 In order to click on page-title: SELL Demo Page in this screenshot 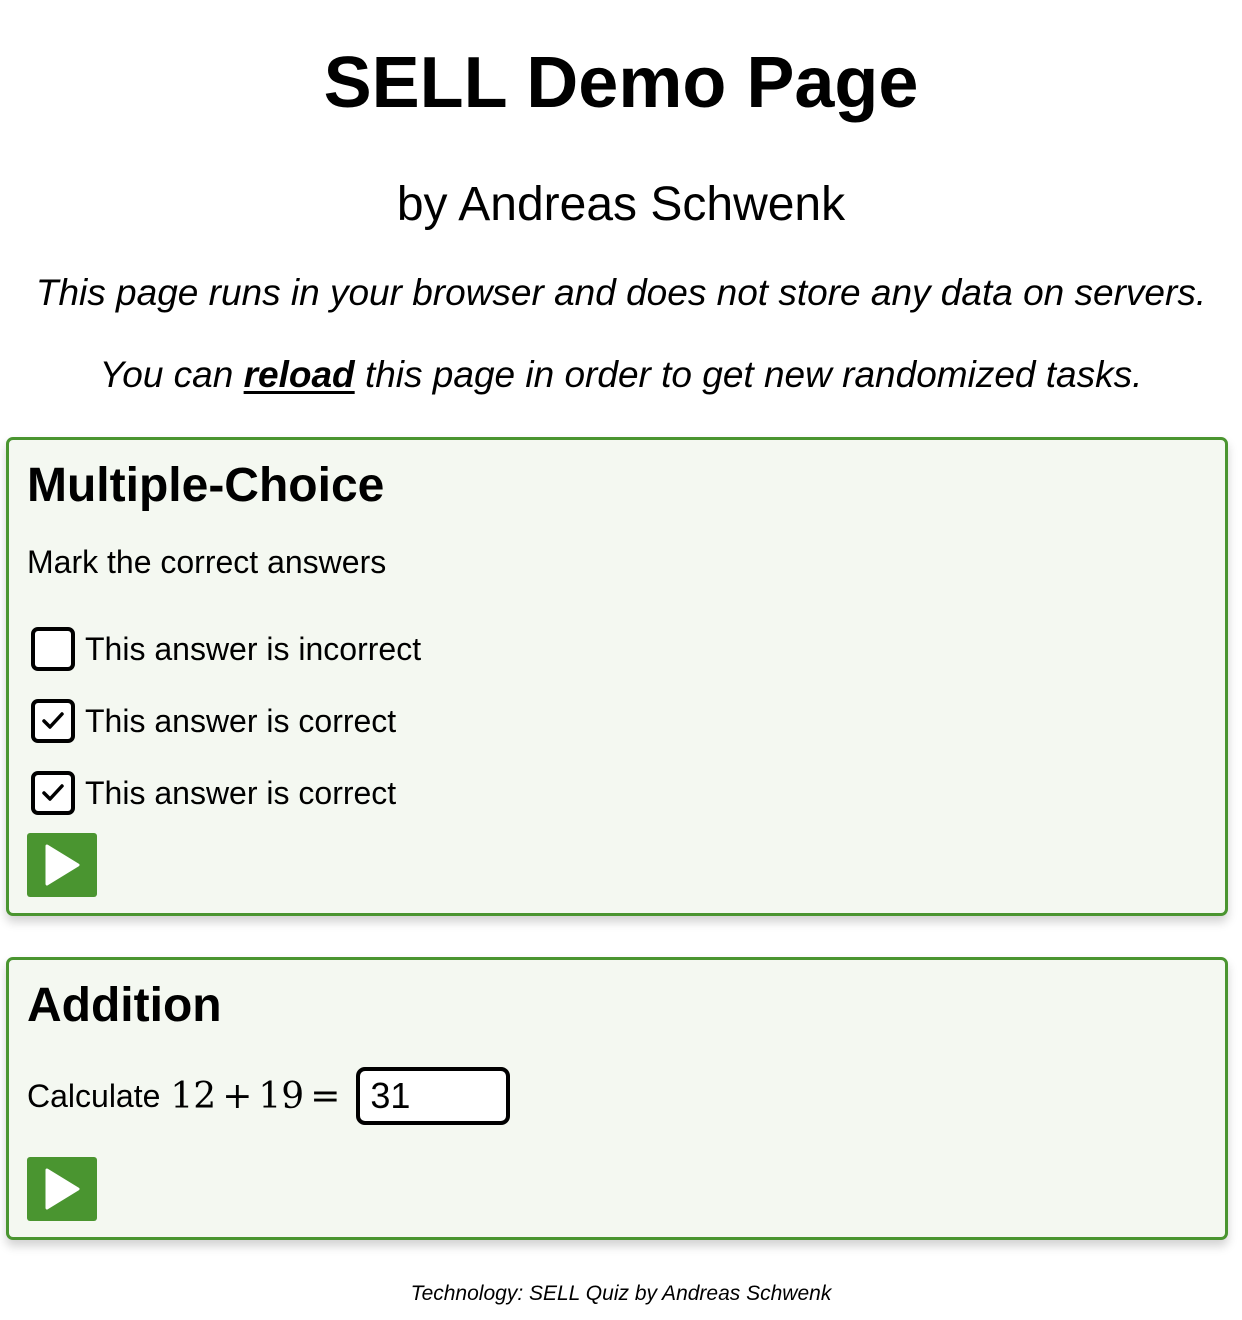, I will do `click(621, 83)`.